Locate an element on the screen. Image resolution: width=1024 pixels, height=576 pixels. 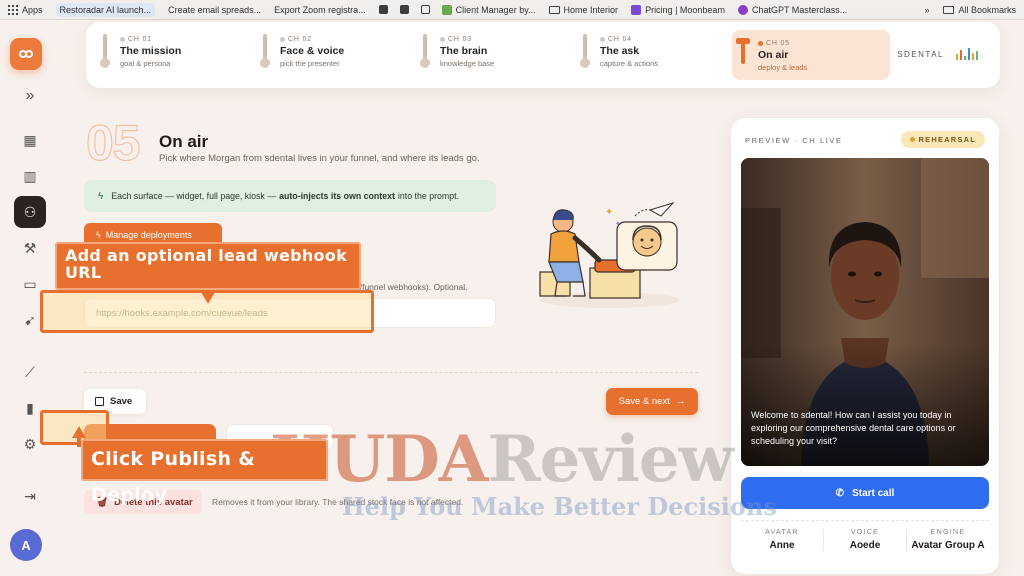
chapter-1: CH 01 The mission goal & persona is located at coordinates (140, 55).